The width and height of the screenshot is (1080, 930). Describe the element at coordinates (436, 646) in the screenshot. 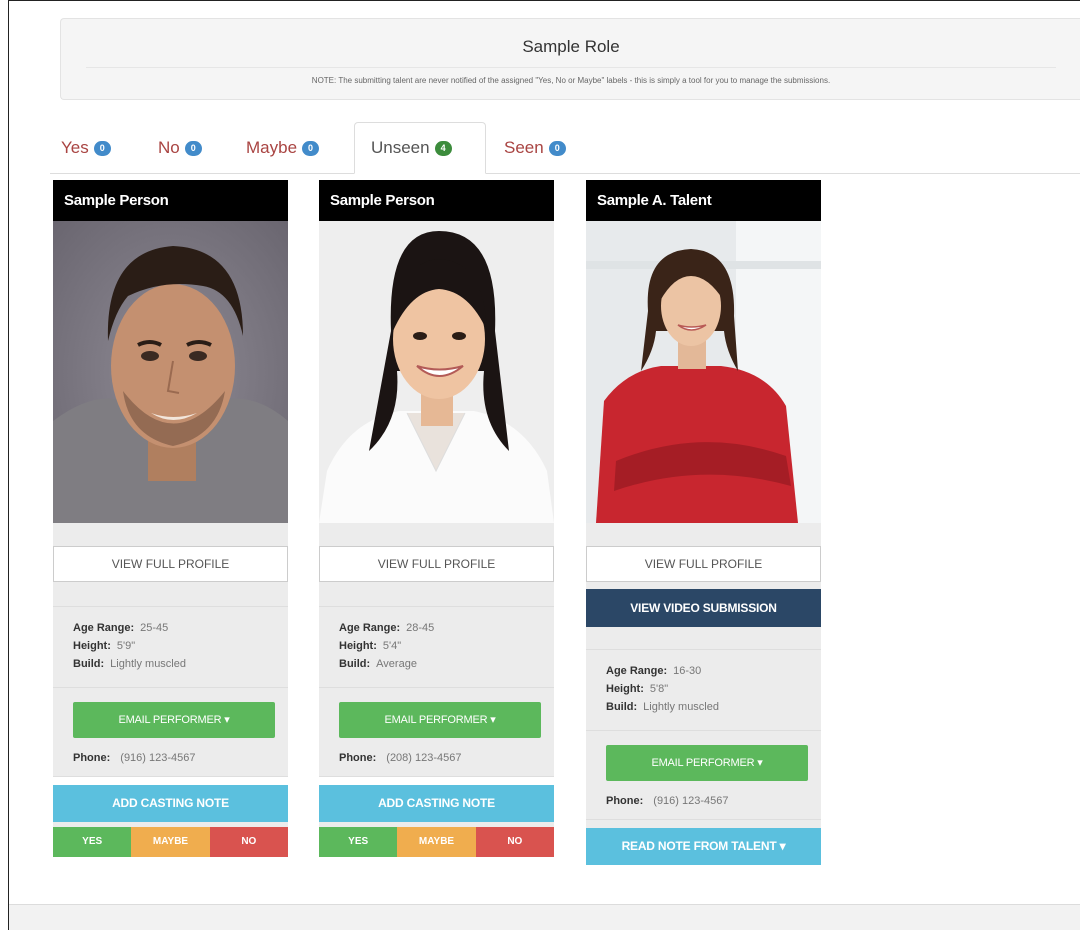

I see `height-row: Height: 5'4"` at that location.